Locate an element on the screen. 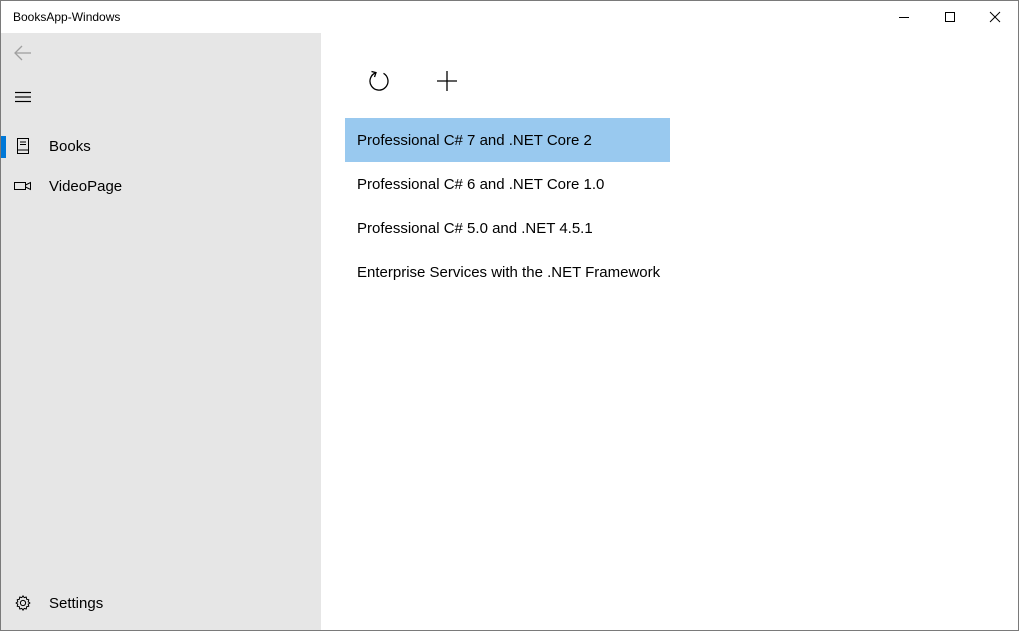  book-icon is located at coordinates (23, 146).